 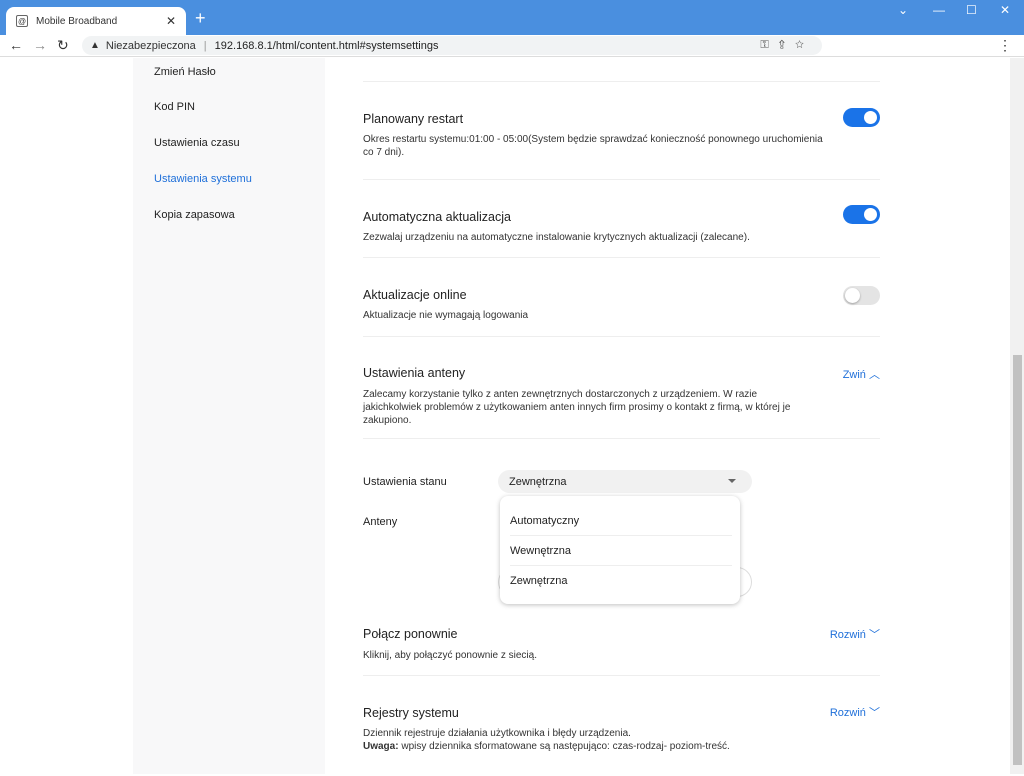 I want to click on state-value: Zewnętrzna, so click(x=538, y=482).